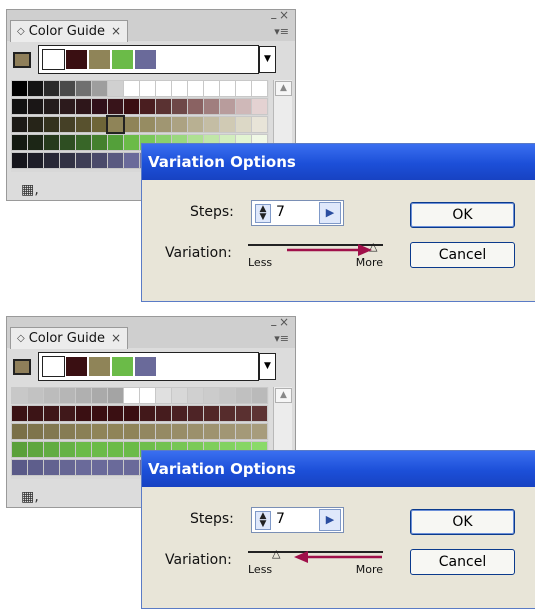 This screenshot has height=609, width=535. What do you see at coordinates (315, 257) in the screenshot?
I see `variation-slider: △ Less More` at bounding box center [315, 257].